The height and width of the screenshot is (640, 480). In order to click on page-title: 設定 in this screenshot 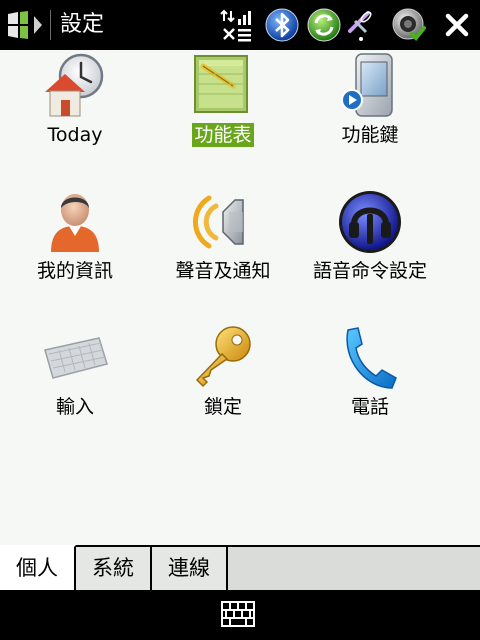, I will do `click(82, 24)`.